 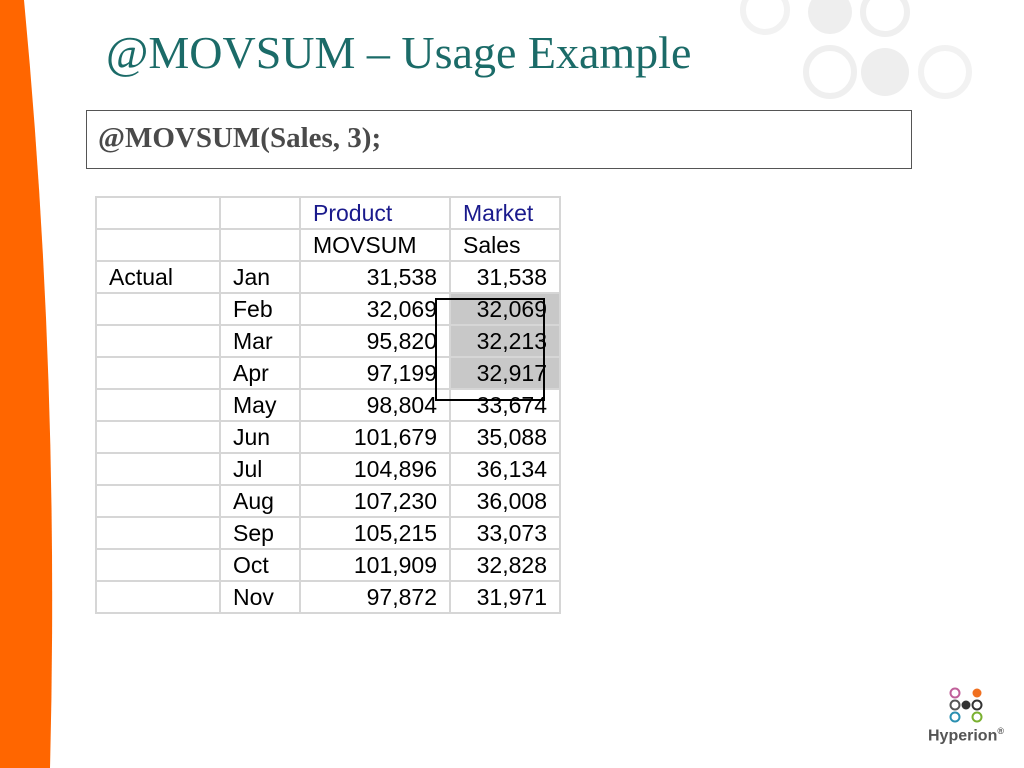 I want to click on month-cell: Apr, so click(x=260, y=373).